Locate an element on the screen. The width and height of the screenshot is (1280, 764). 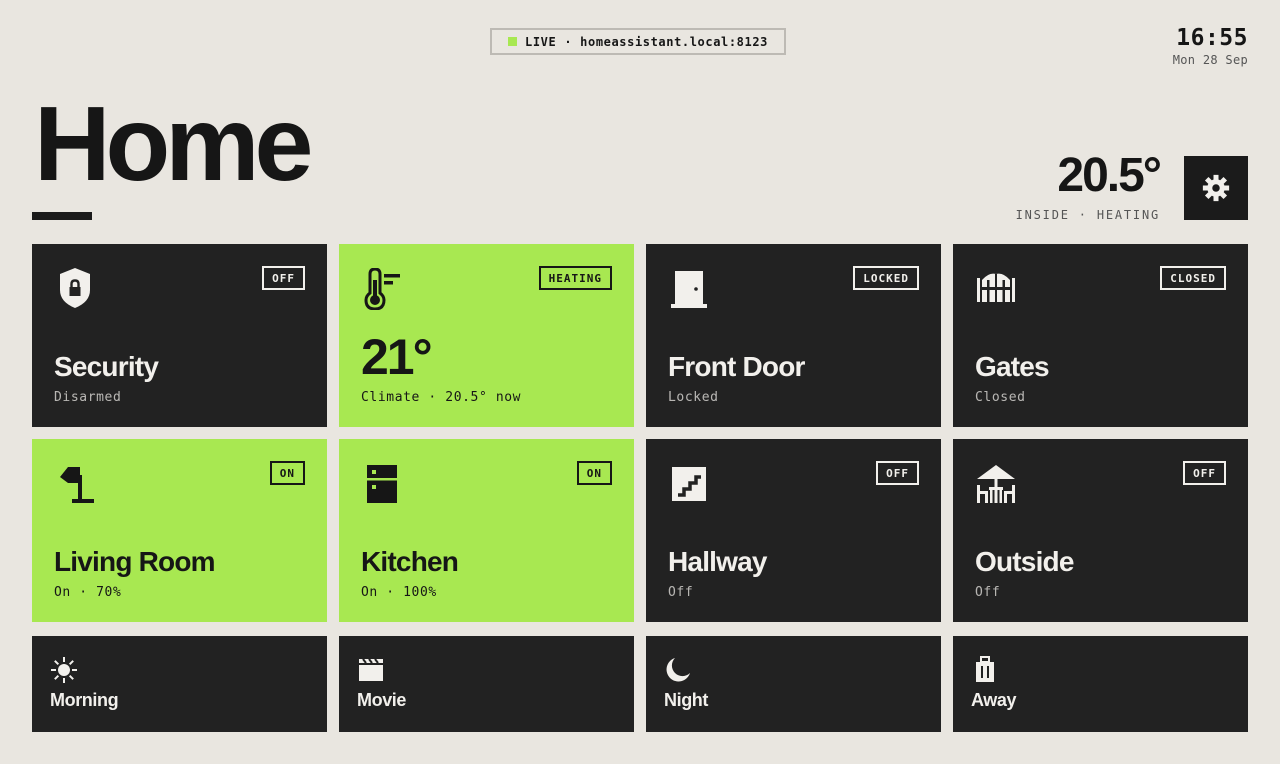
tile-climate: HEATING 21° Climate · 20.5° now is located at coordinates (486, 335).